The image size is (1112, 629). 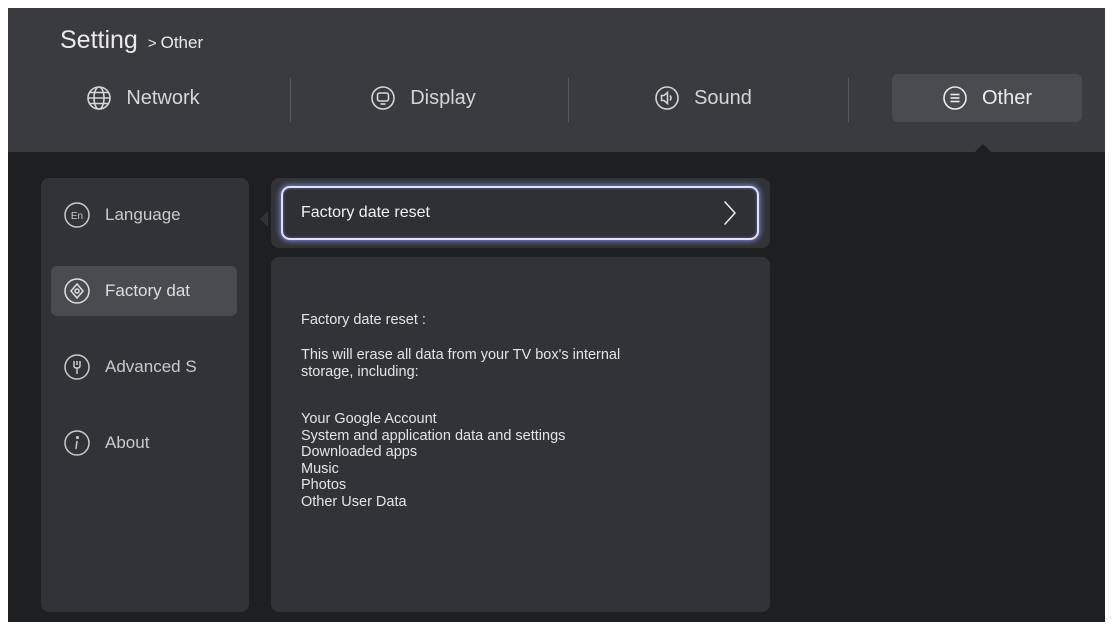 I want to click on tab-other-label: Other, so click(x=1007, y=97).